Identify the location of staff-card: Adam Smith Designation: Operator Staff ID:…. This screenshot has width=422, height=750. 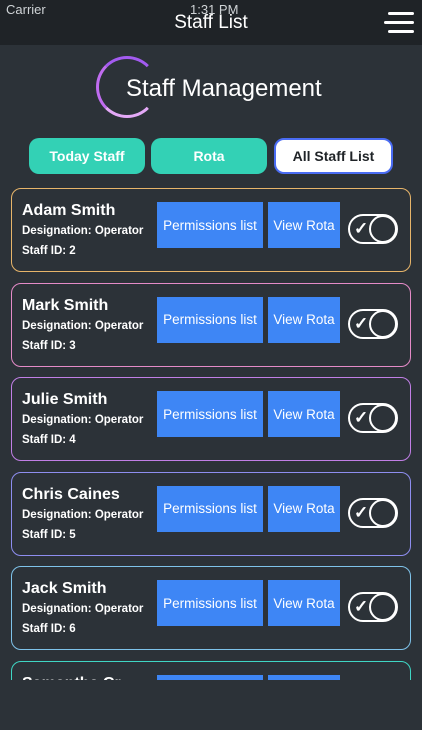
(211, 230).